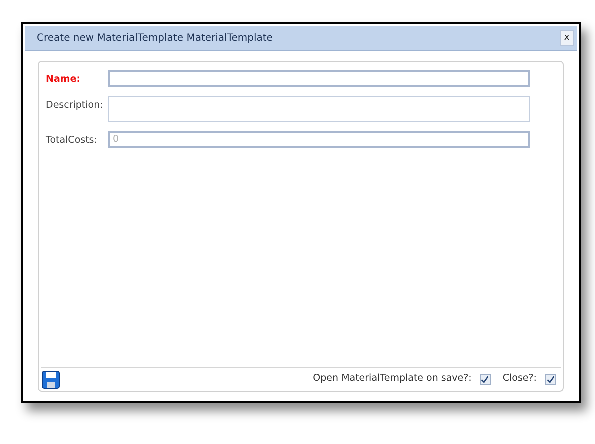  What do you see at coordinates (51, 379) in the screenshot?
I see `save-icon` at bounding box center [51, 379].